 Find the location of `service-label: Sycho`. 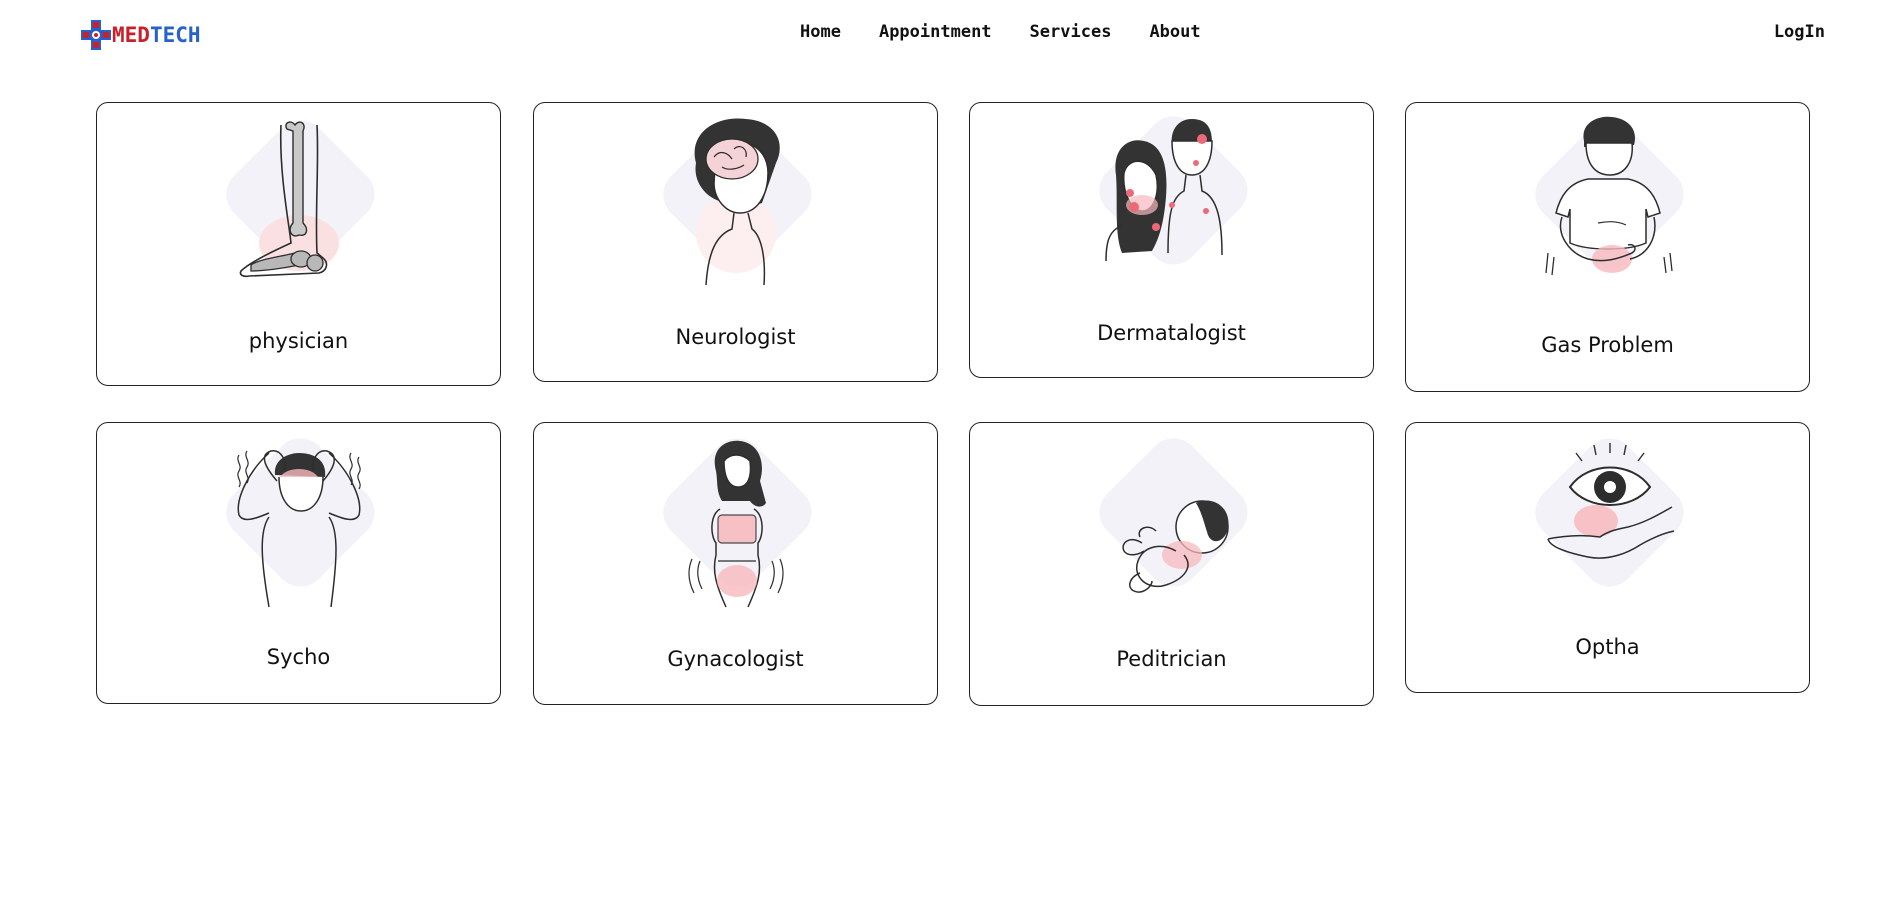

service-label: Sycho is located at coordinates (298, 657).